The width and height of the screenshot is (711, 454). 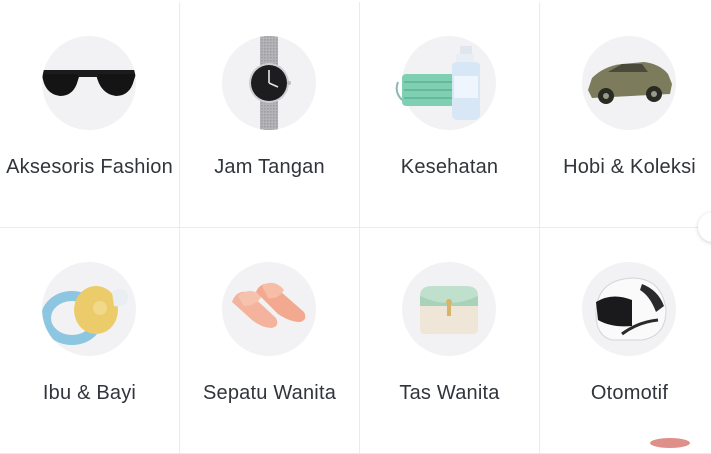 What do you see at coordinates (629, 167) in the screenshot?
I see `category-label: Hobi & Koleksi` at bounding box center [629, 167].